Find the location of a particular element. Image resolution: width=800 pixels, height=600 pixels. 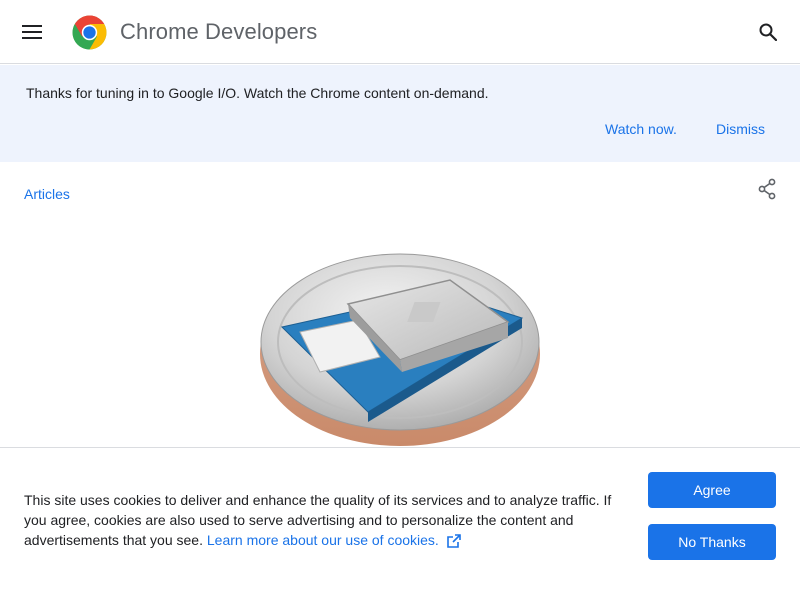

breadcrumb-articles: Articles is located at coordinates (47, 194).